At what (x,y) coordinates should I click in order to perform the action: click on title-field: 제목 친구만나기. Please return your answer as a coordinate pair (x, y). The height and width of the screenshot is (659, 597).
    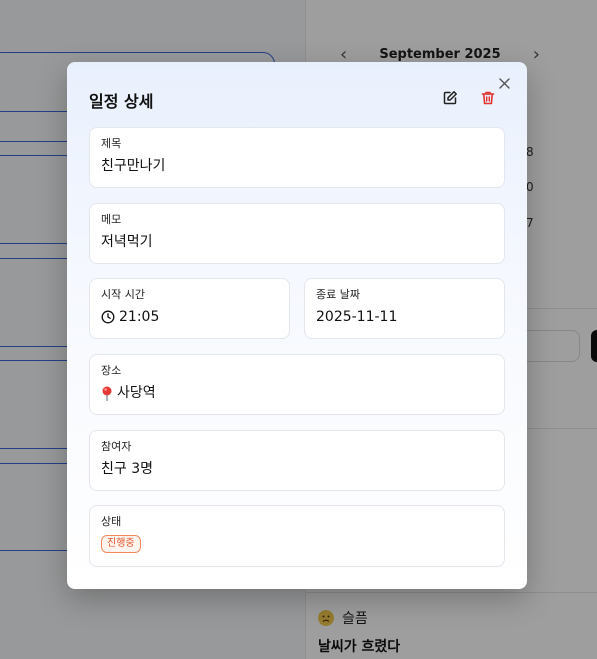
    Looking at the image, I should click on (297, 157).